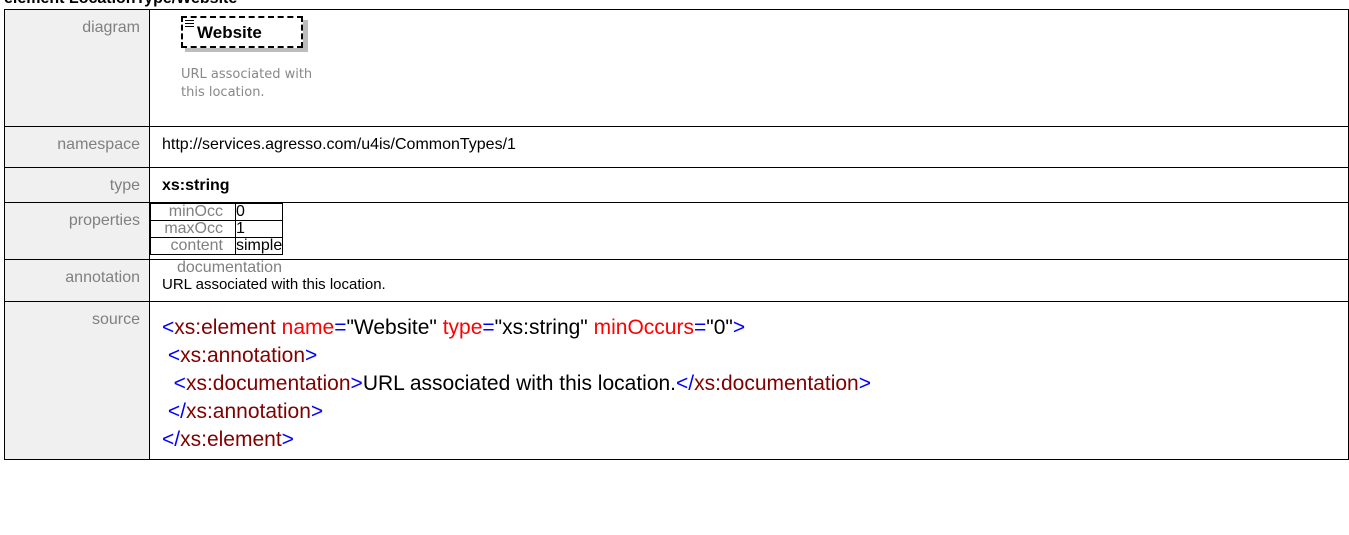 The width and height of the screenshot is (1349, 535). What do you see at coordinates (749, 185) in the screenshot?
I see `type-value: xs:string` at bounding box center [749, 185].